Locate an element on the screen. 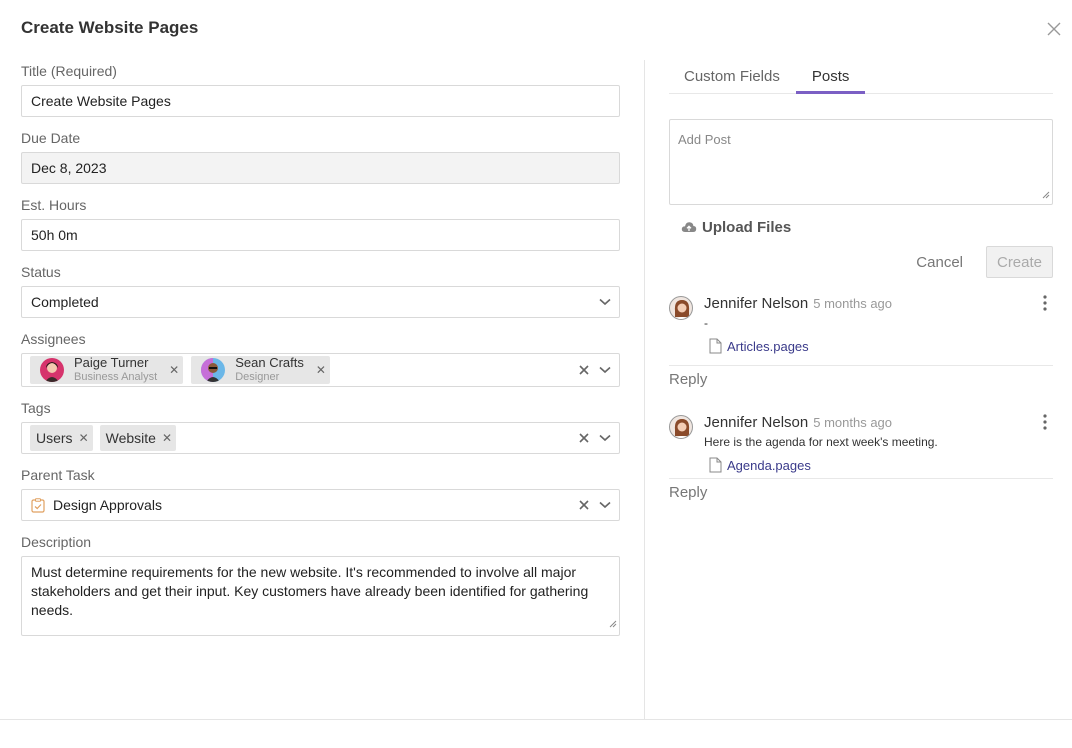  post-actions: Cancel Create is located at coordinates (861, 262).